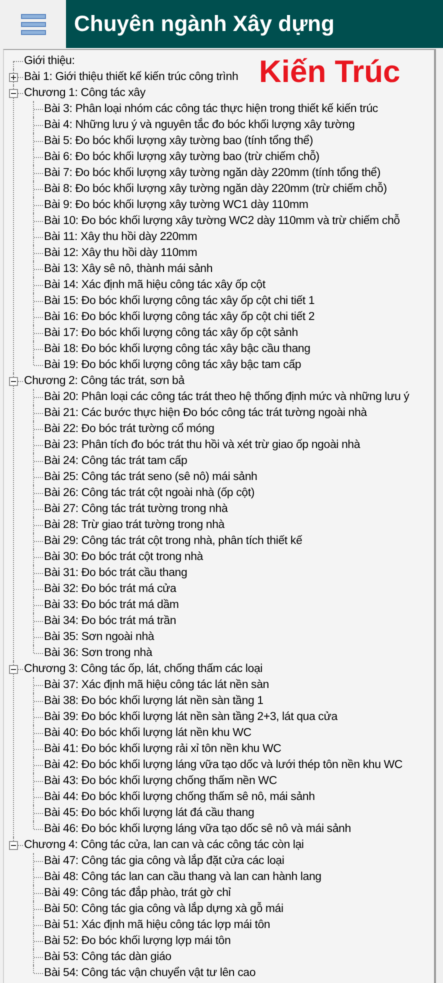 The width and height of the screenshot is (443, 983). Describe the element at coordinates (156, 685) in the screenshot. I see `tree-item: Bài 37: Xác định mã hiệu công tác lát nền sàn` at that location.